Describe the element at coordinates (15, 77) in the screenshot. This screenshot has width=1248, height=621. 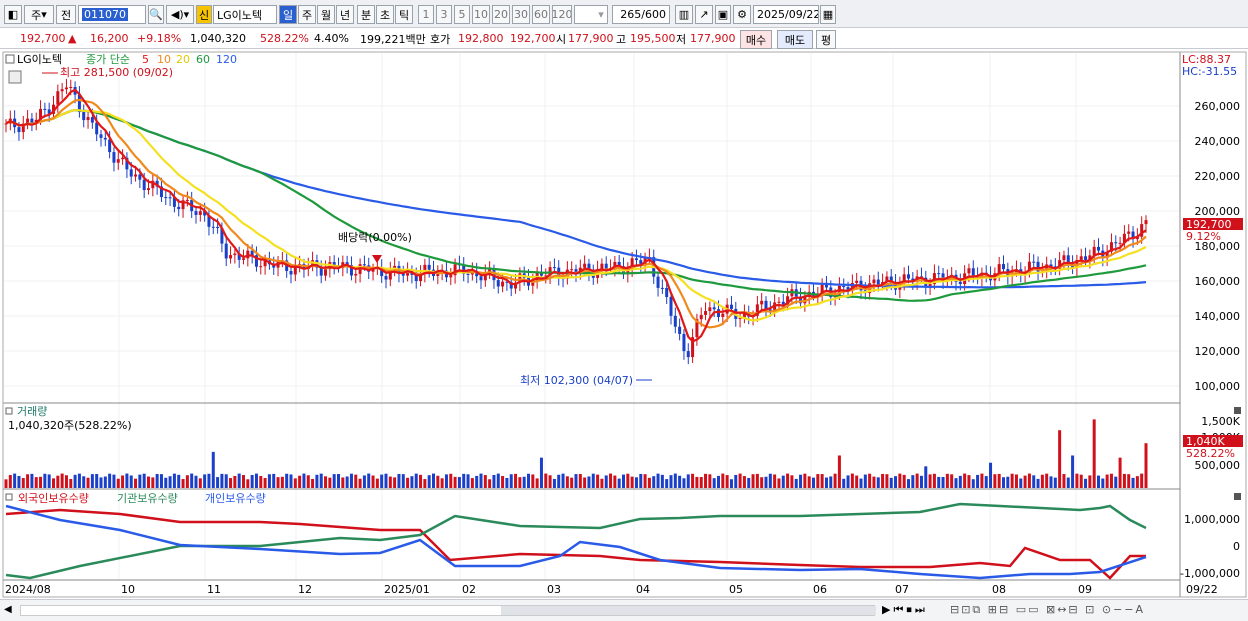
I see `table-view-icon` at that location.